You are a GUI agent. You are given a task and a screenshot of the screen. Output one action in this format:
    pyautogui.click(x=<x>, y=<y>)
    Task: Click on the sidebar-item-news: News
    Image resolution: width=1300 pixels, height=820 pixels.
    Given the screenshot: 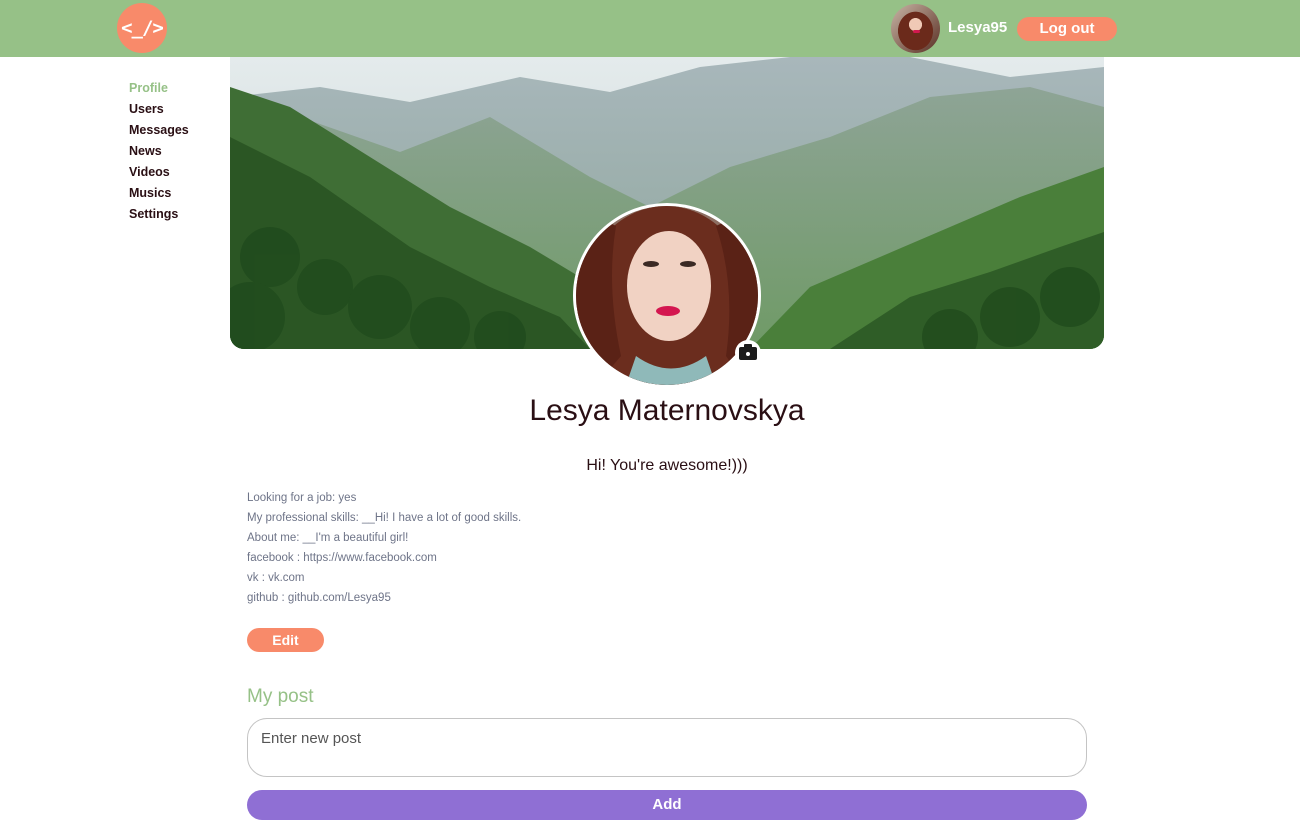 What is the action you would take?
    pyautogui.click(x=159, y=153)
    